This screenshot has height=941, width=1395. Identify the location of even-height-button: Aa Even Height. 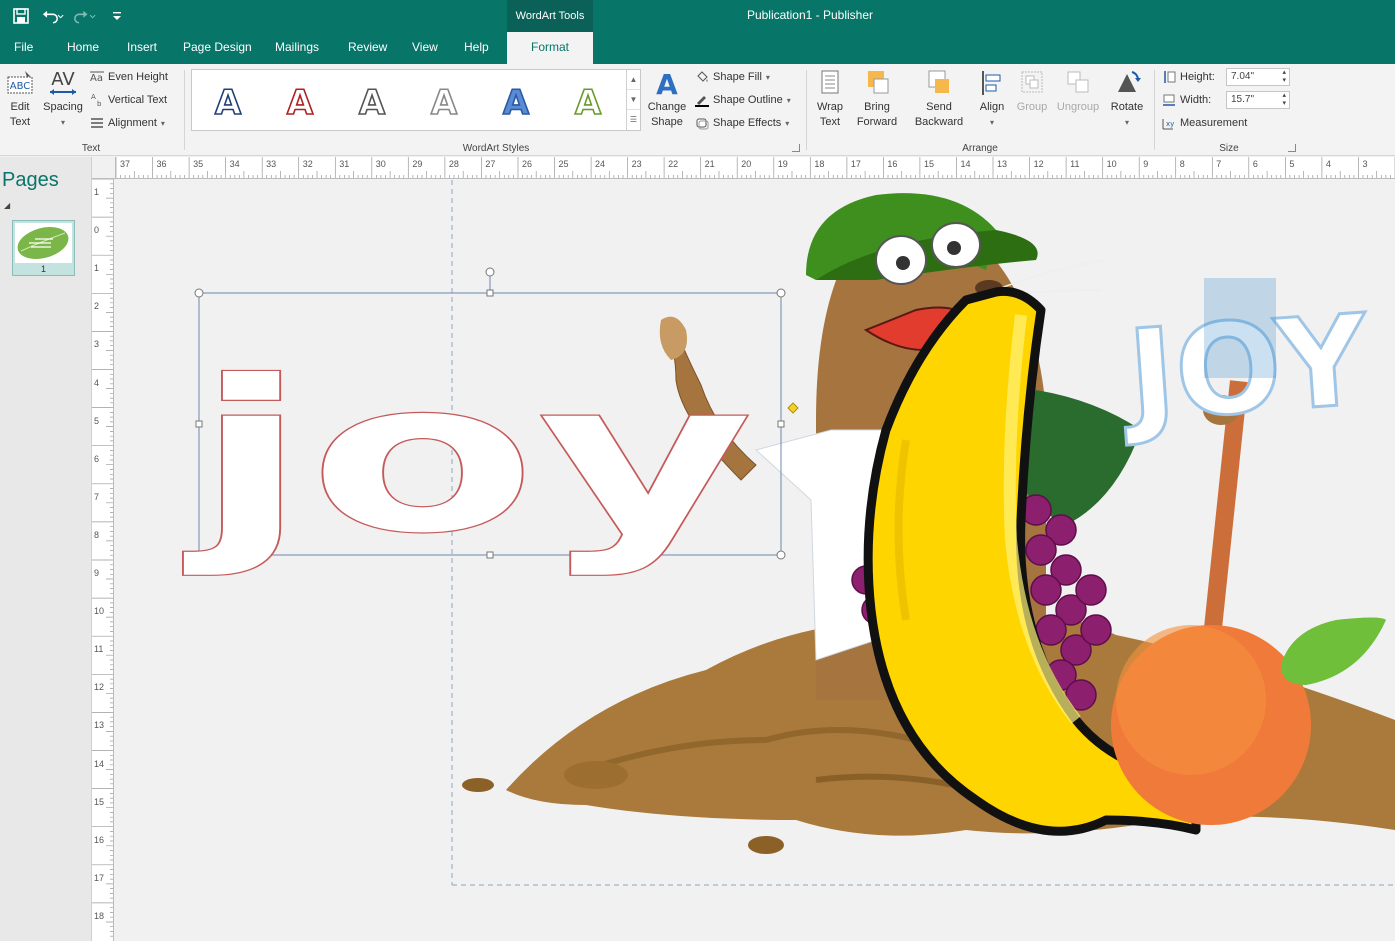
(129, 77).